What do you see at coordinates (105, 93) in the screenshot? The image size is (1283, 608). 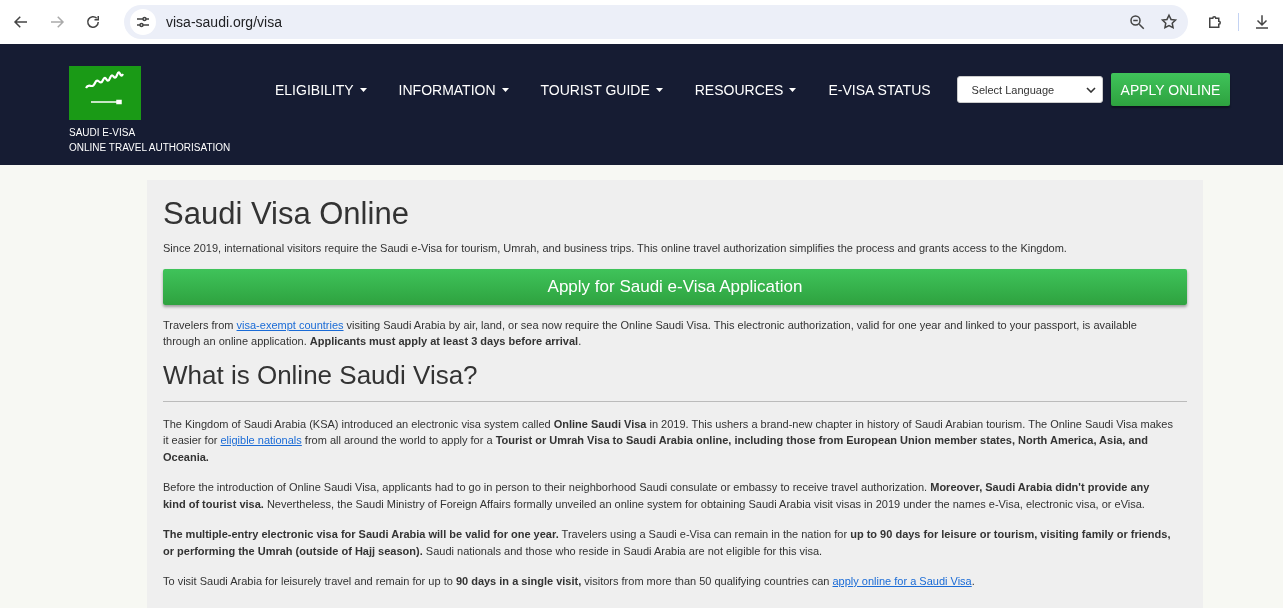 I see `flag-icon` at bounding box center [105, 93].